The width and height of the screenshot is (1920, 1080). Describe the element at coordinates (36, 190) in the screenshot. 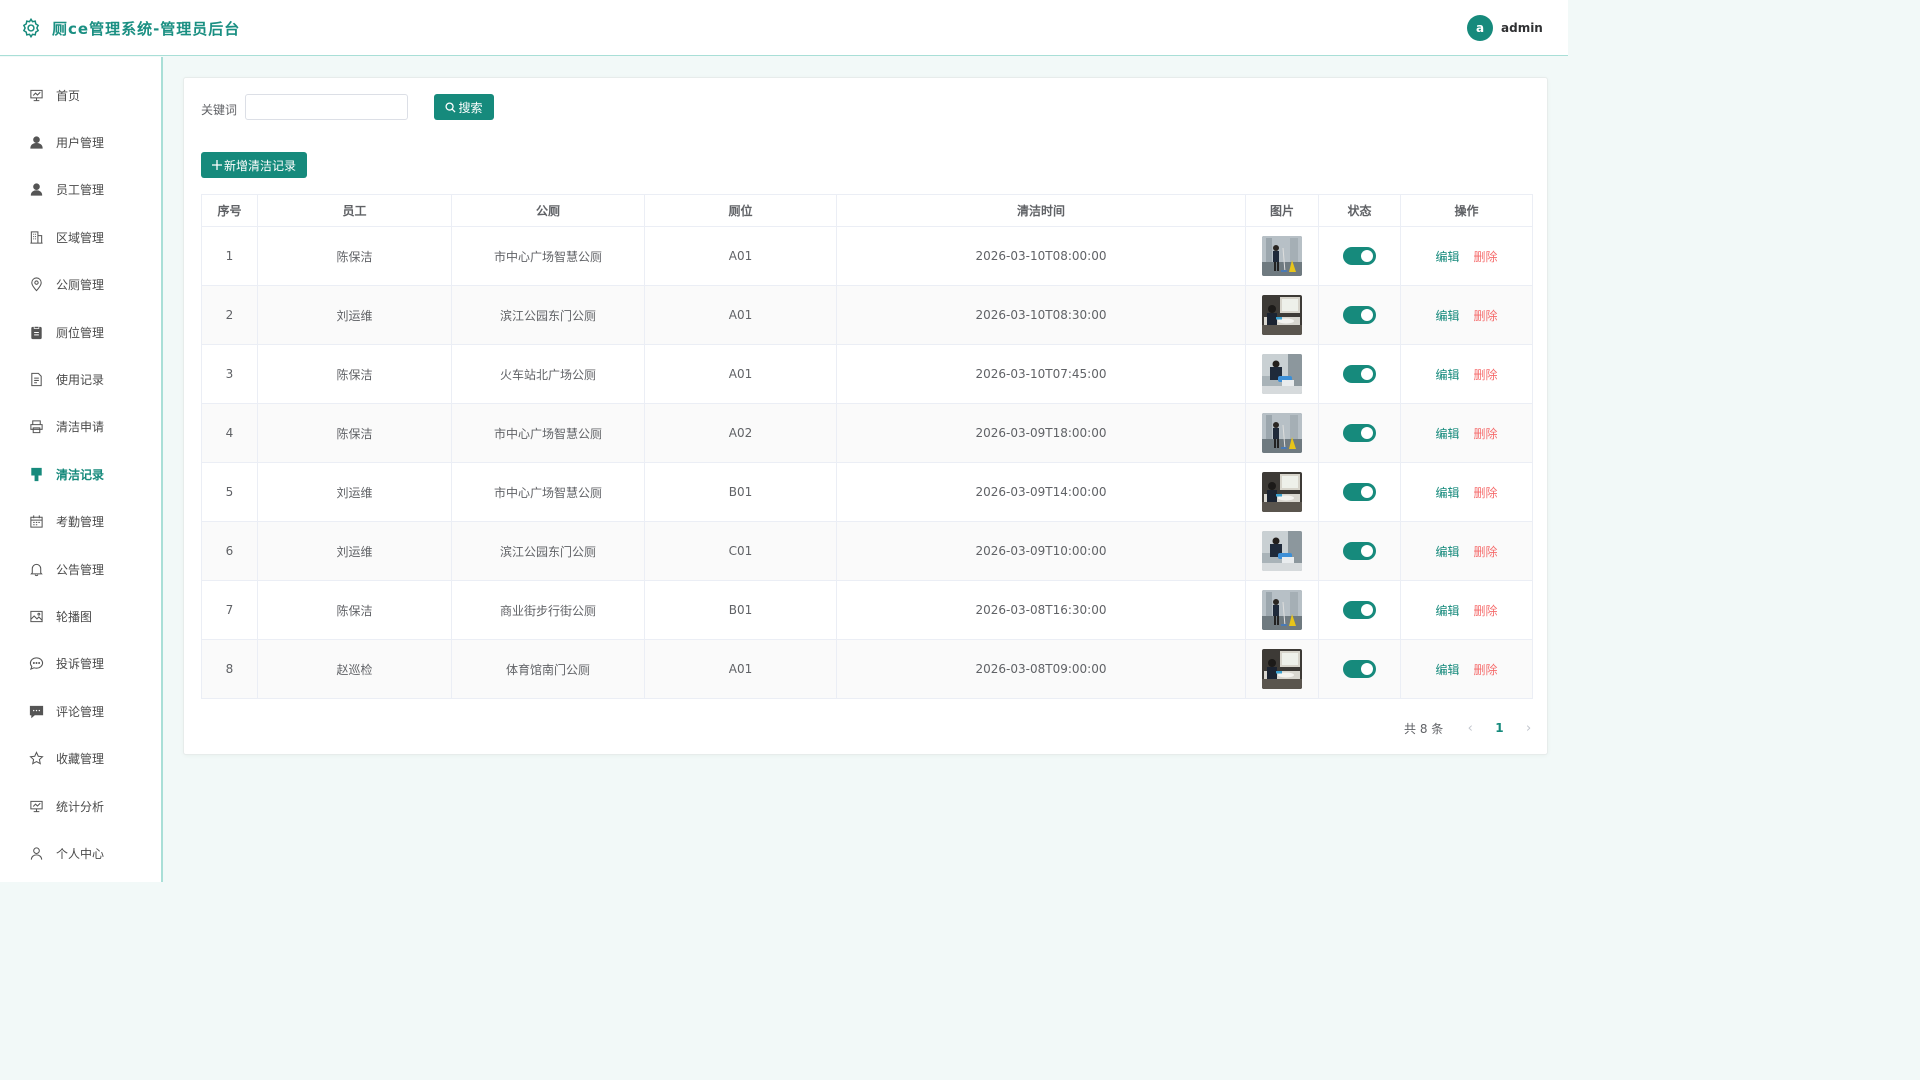

I see `user-icon` at that location.